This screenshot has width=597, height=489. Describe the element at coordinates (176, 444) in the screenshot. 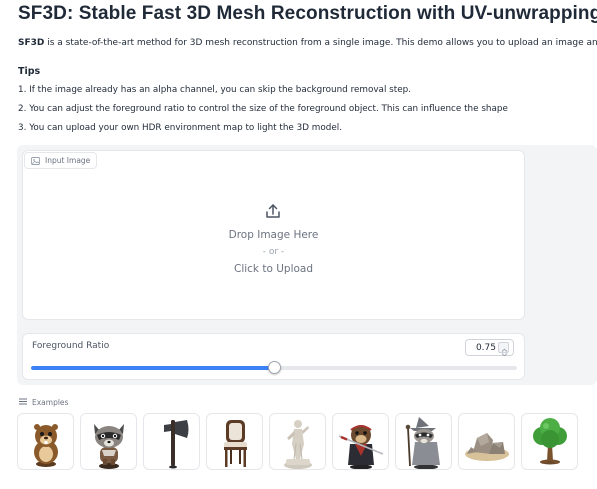

I see `axe-thumbnail-icon` at that location.